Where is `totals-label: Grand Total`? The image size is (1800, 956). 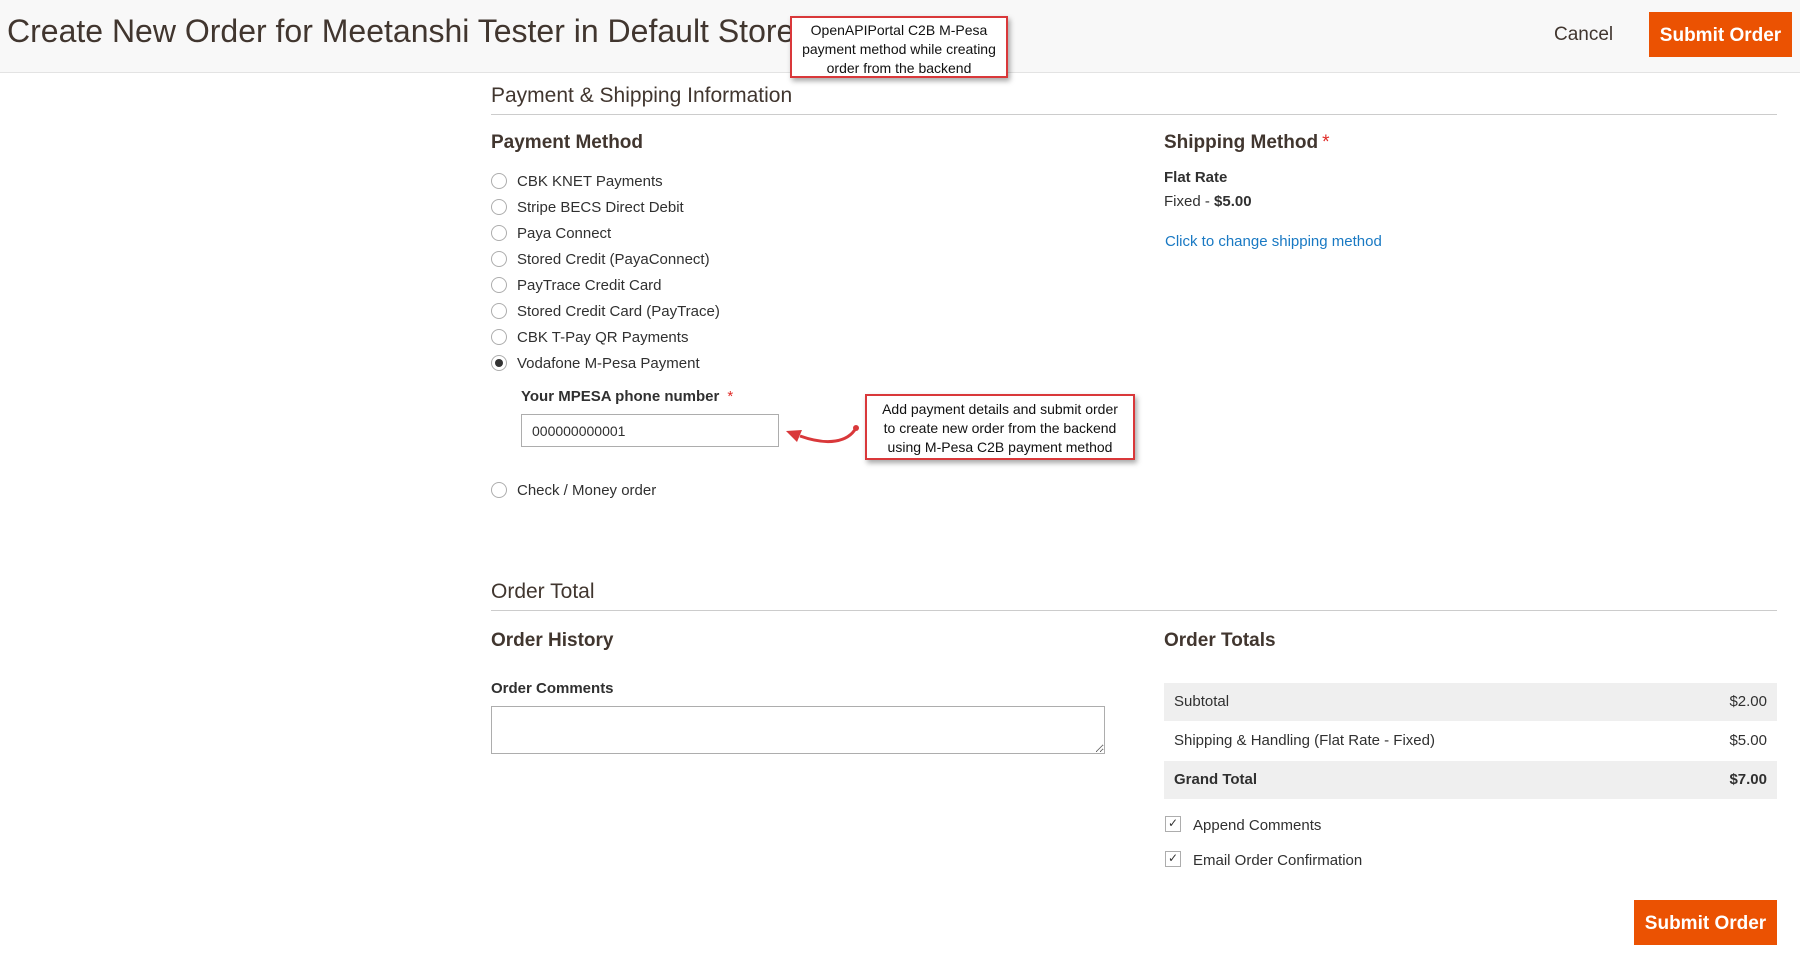
totals-label: Grand Total is located at coordinates (1216, 779).